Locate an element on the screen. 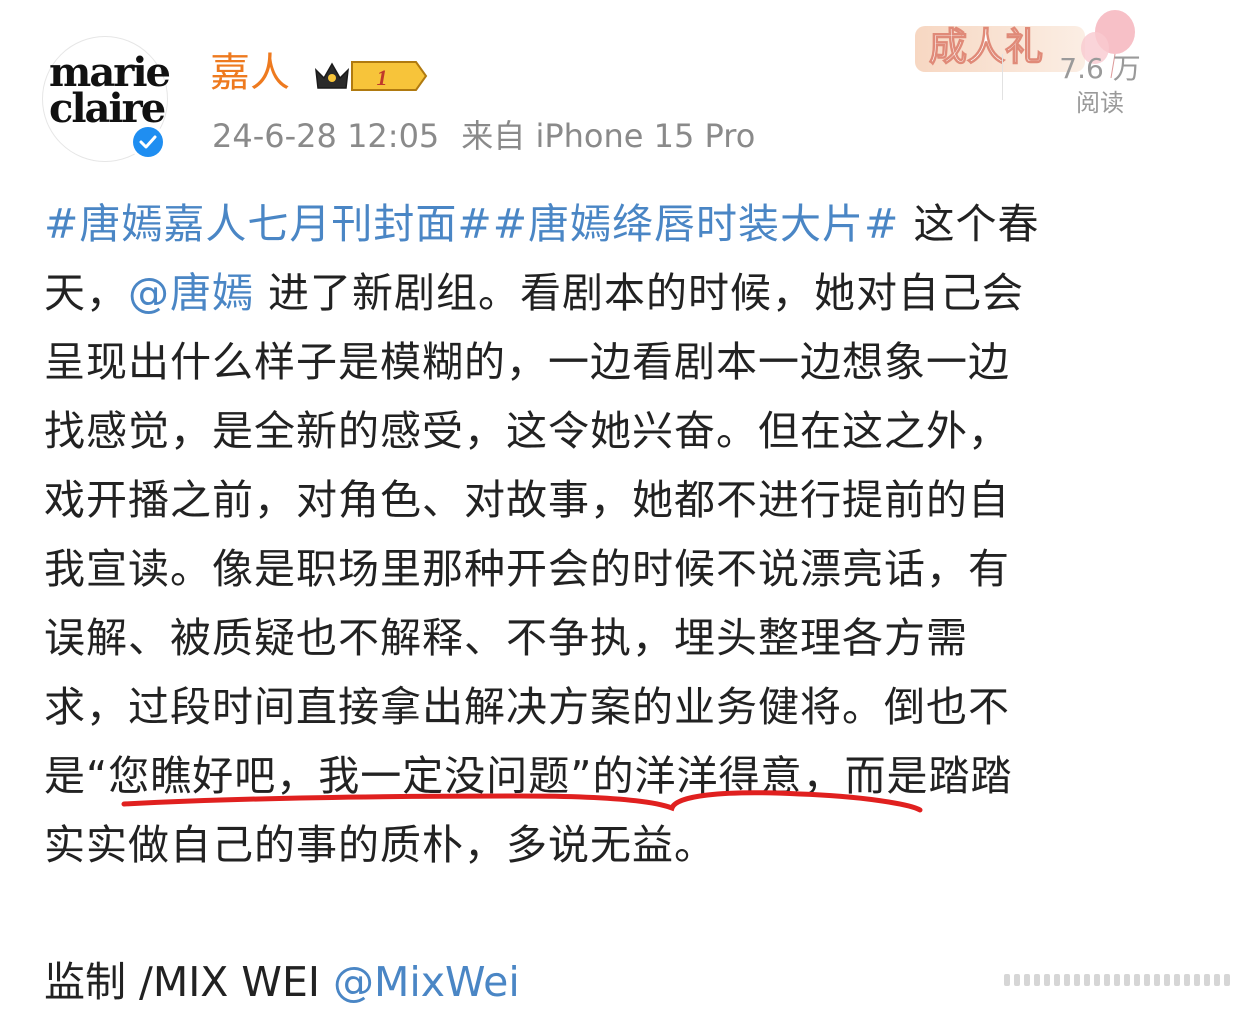  credit-text: 监制 /MIX WEI is located at coordinates (189, 982).